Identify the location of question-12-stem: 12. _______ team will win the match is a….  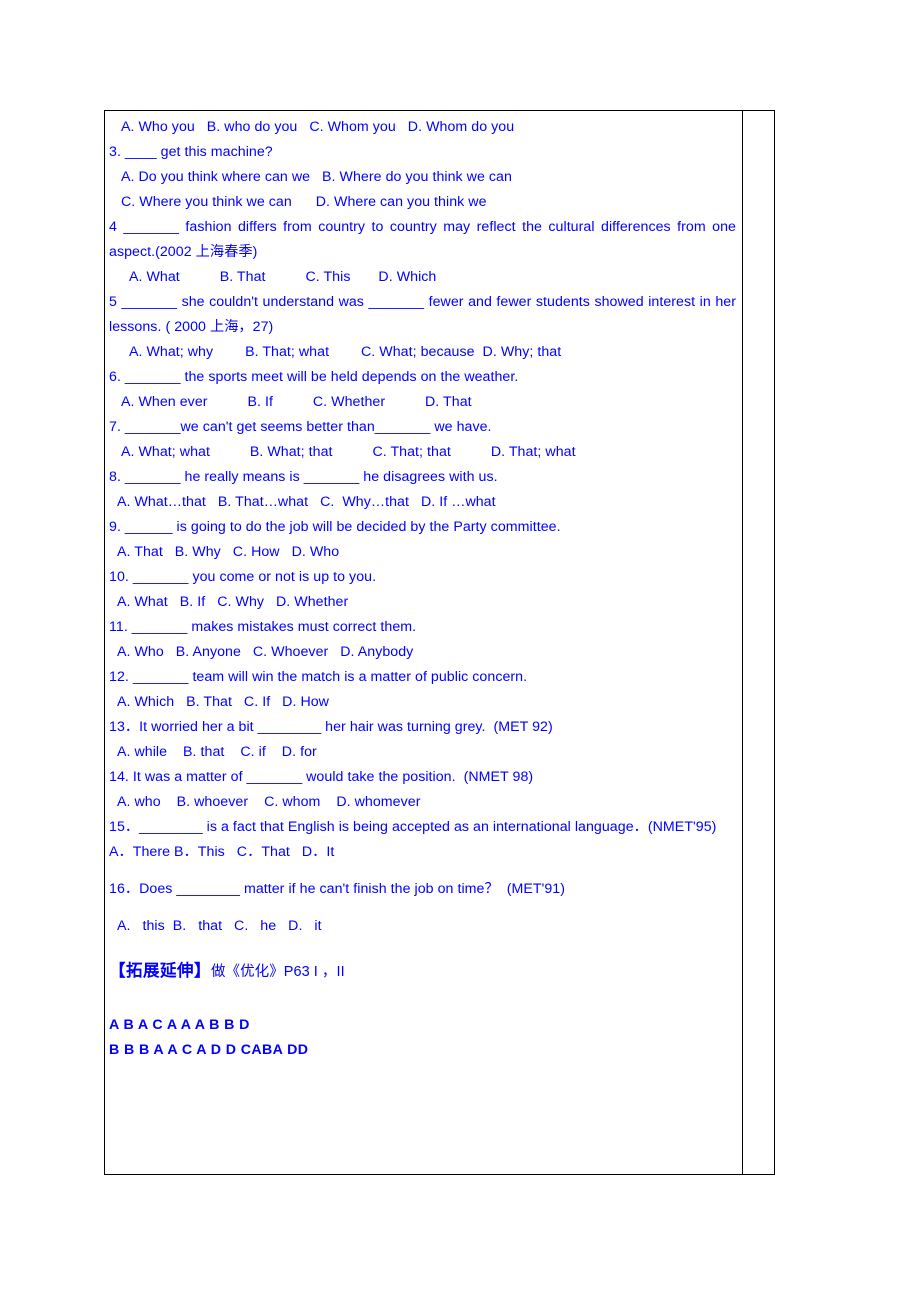
(318, 677).